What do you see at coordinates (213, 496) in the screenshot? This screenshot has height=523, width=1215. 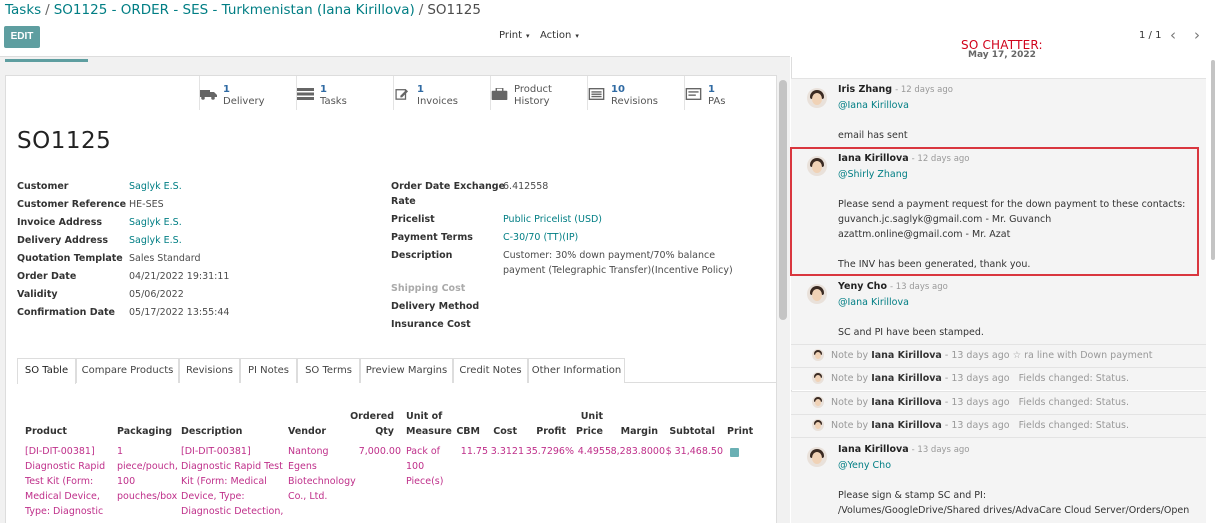 I see `cell-description-line: Device, Type:` at bounding box center [213, 496].